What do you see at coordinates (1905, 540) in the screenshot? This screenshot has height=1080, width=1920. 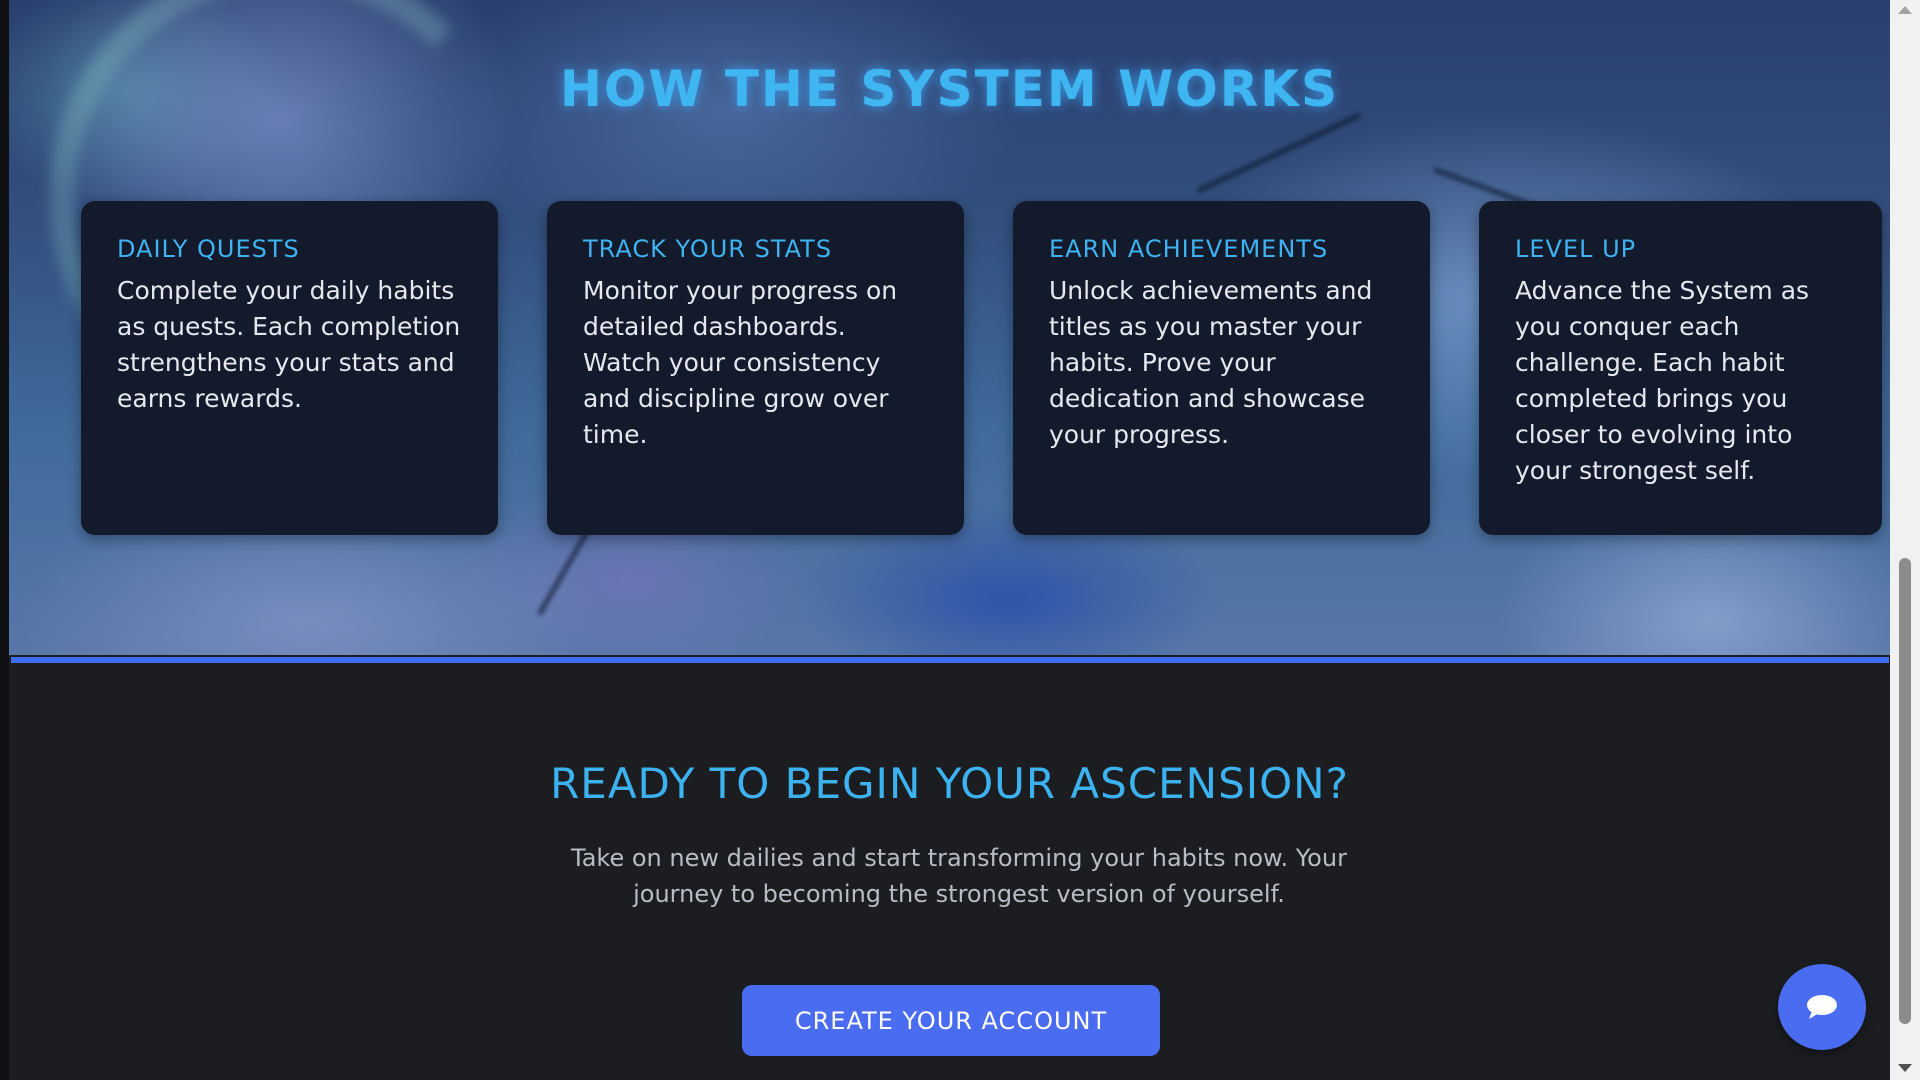 I see `vertical-scrollbar` at bounding box center [1905, 540].